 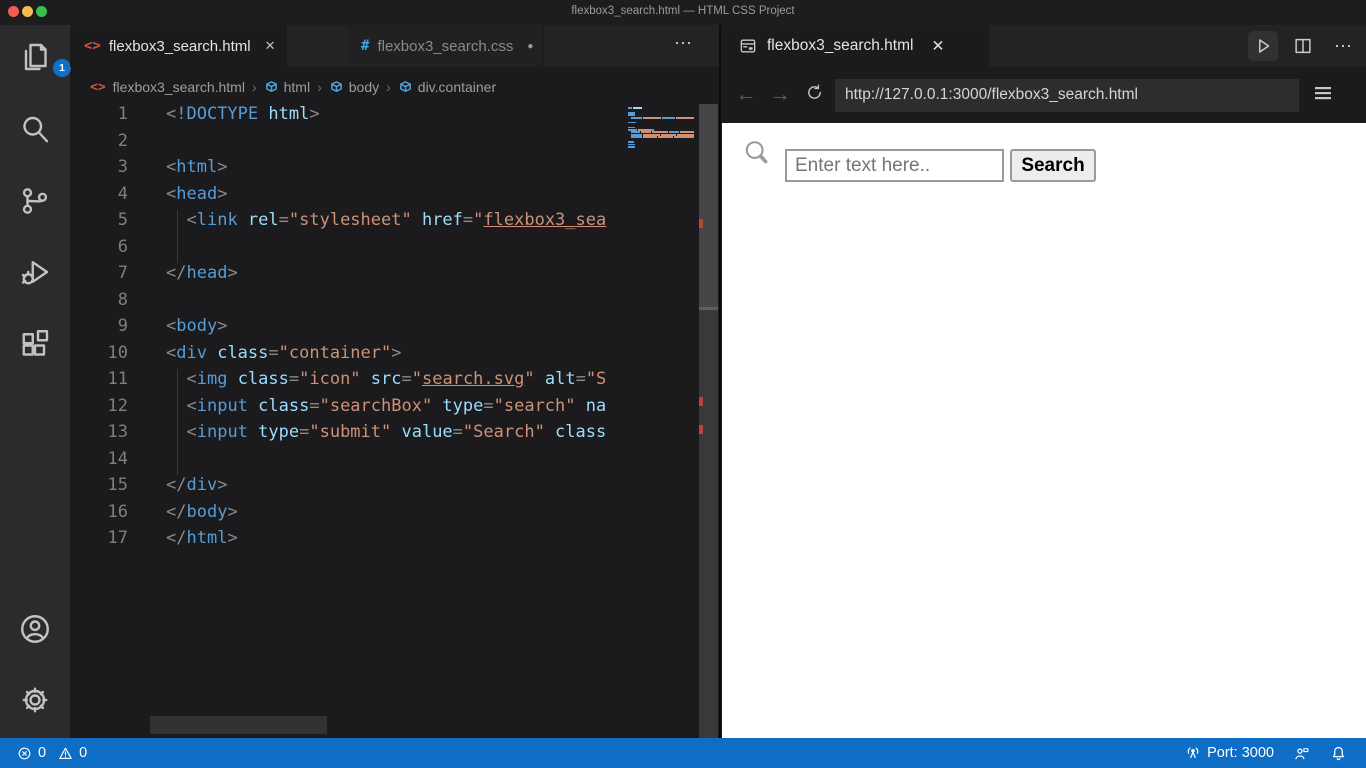 What do you see at coordinates (365, 46) in the screenshot?
I see `css-file-icon: #` at bounding box center [365, 46].